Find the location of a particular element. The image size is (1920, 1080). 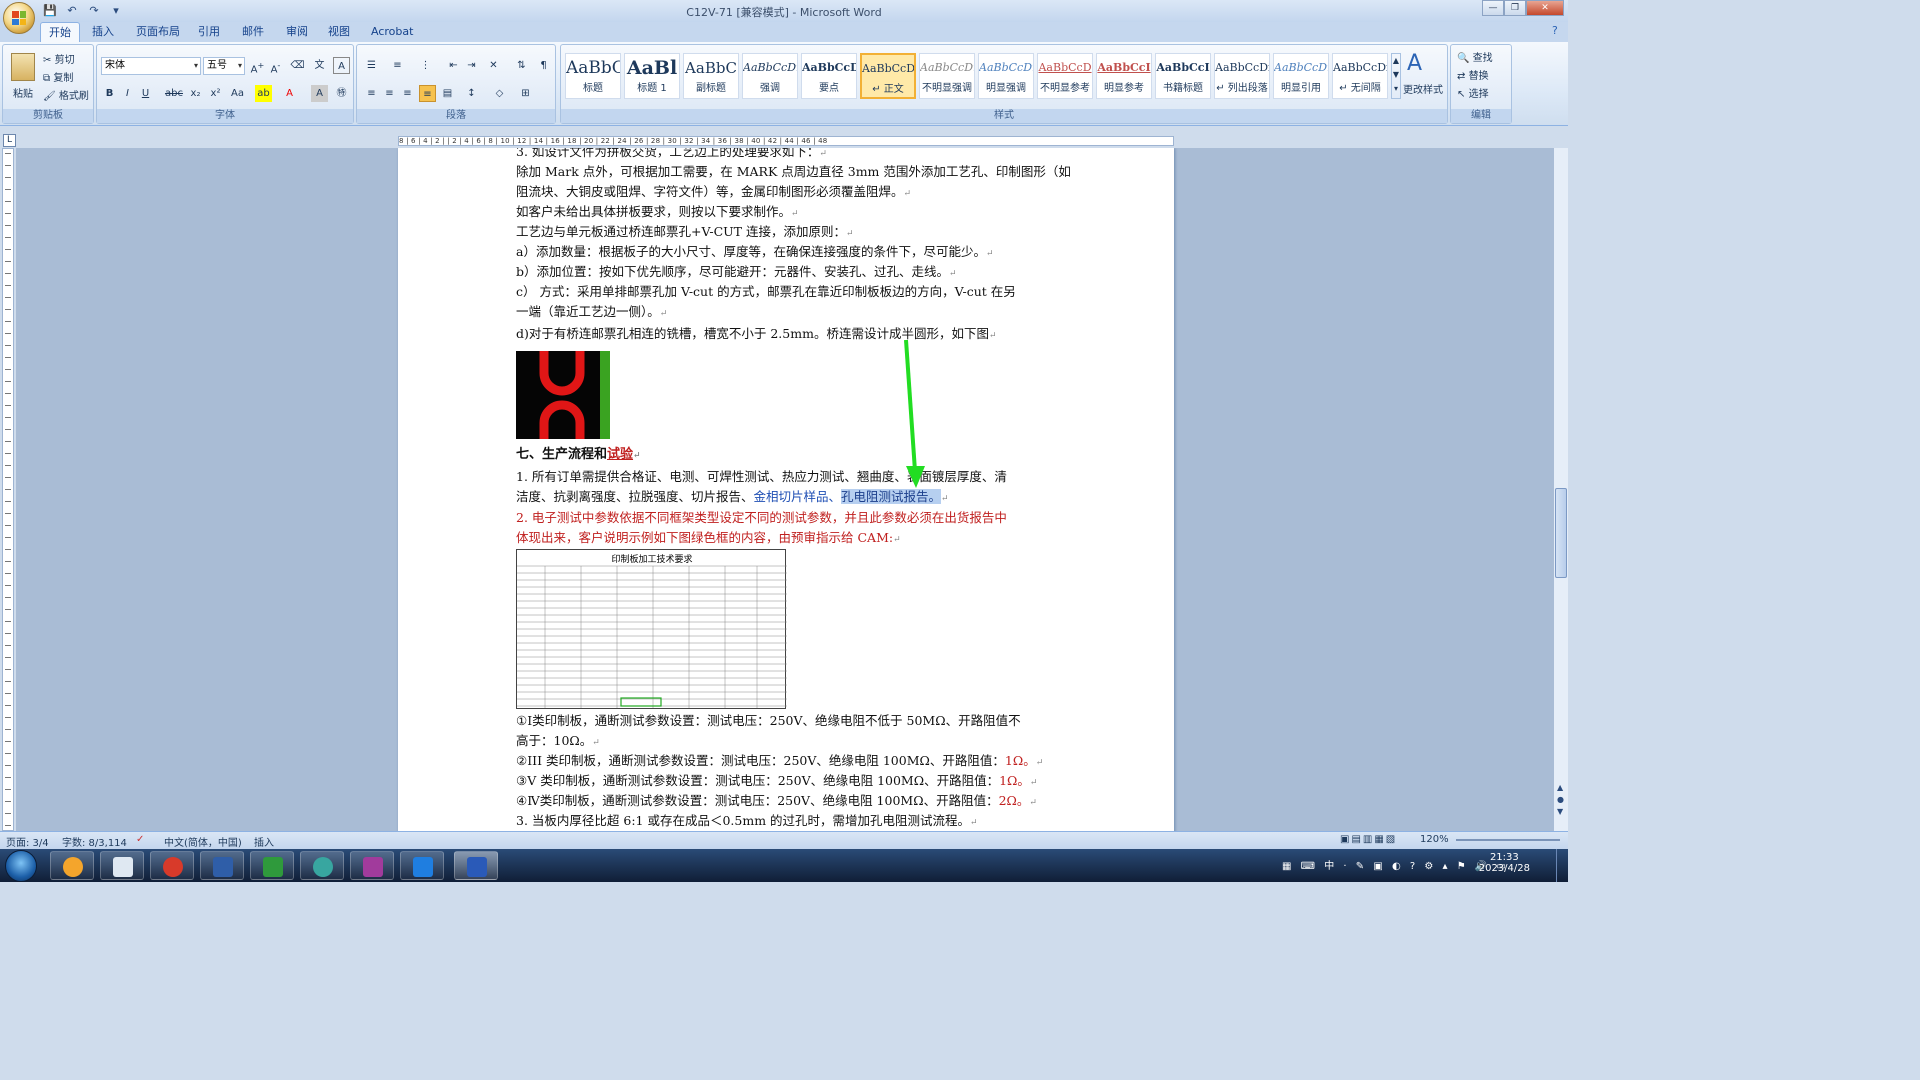

insert-mode: 插入 is located at coordinates (264, 841).